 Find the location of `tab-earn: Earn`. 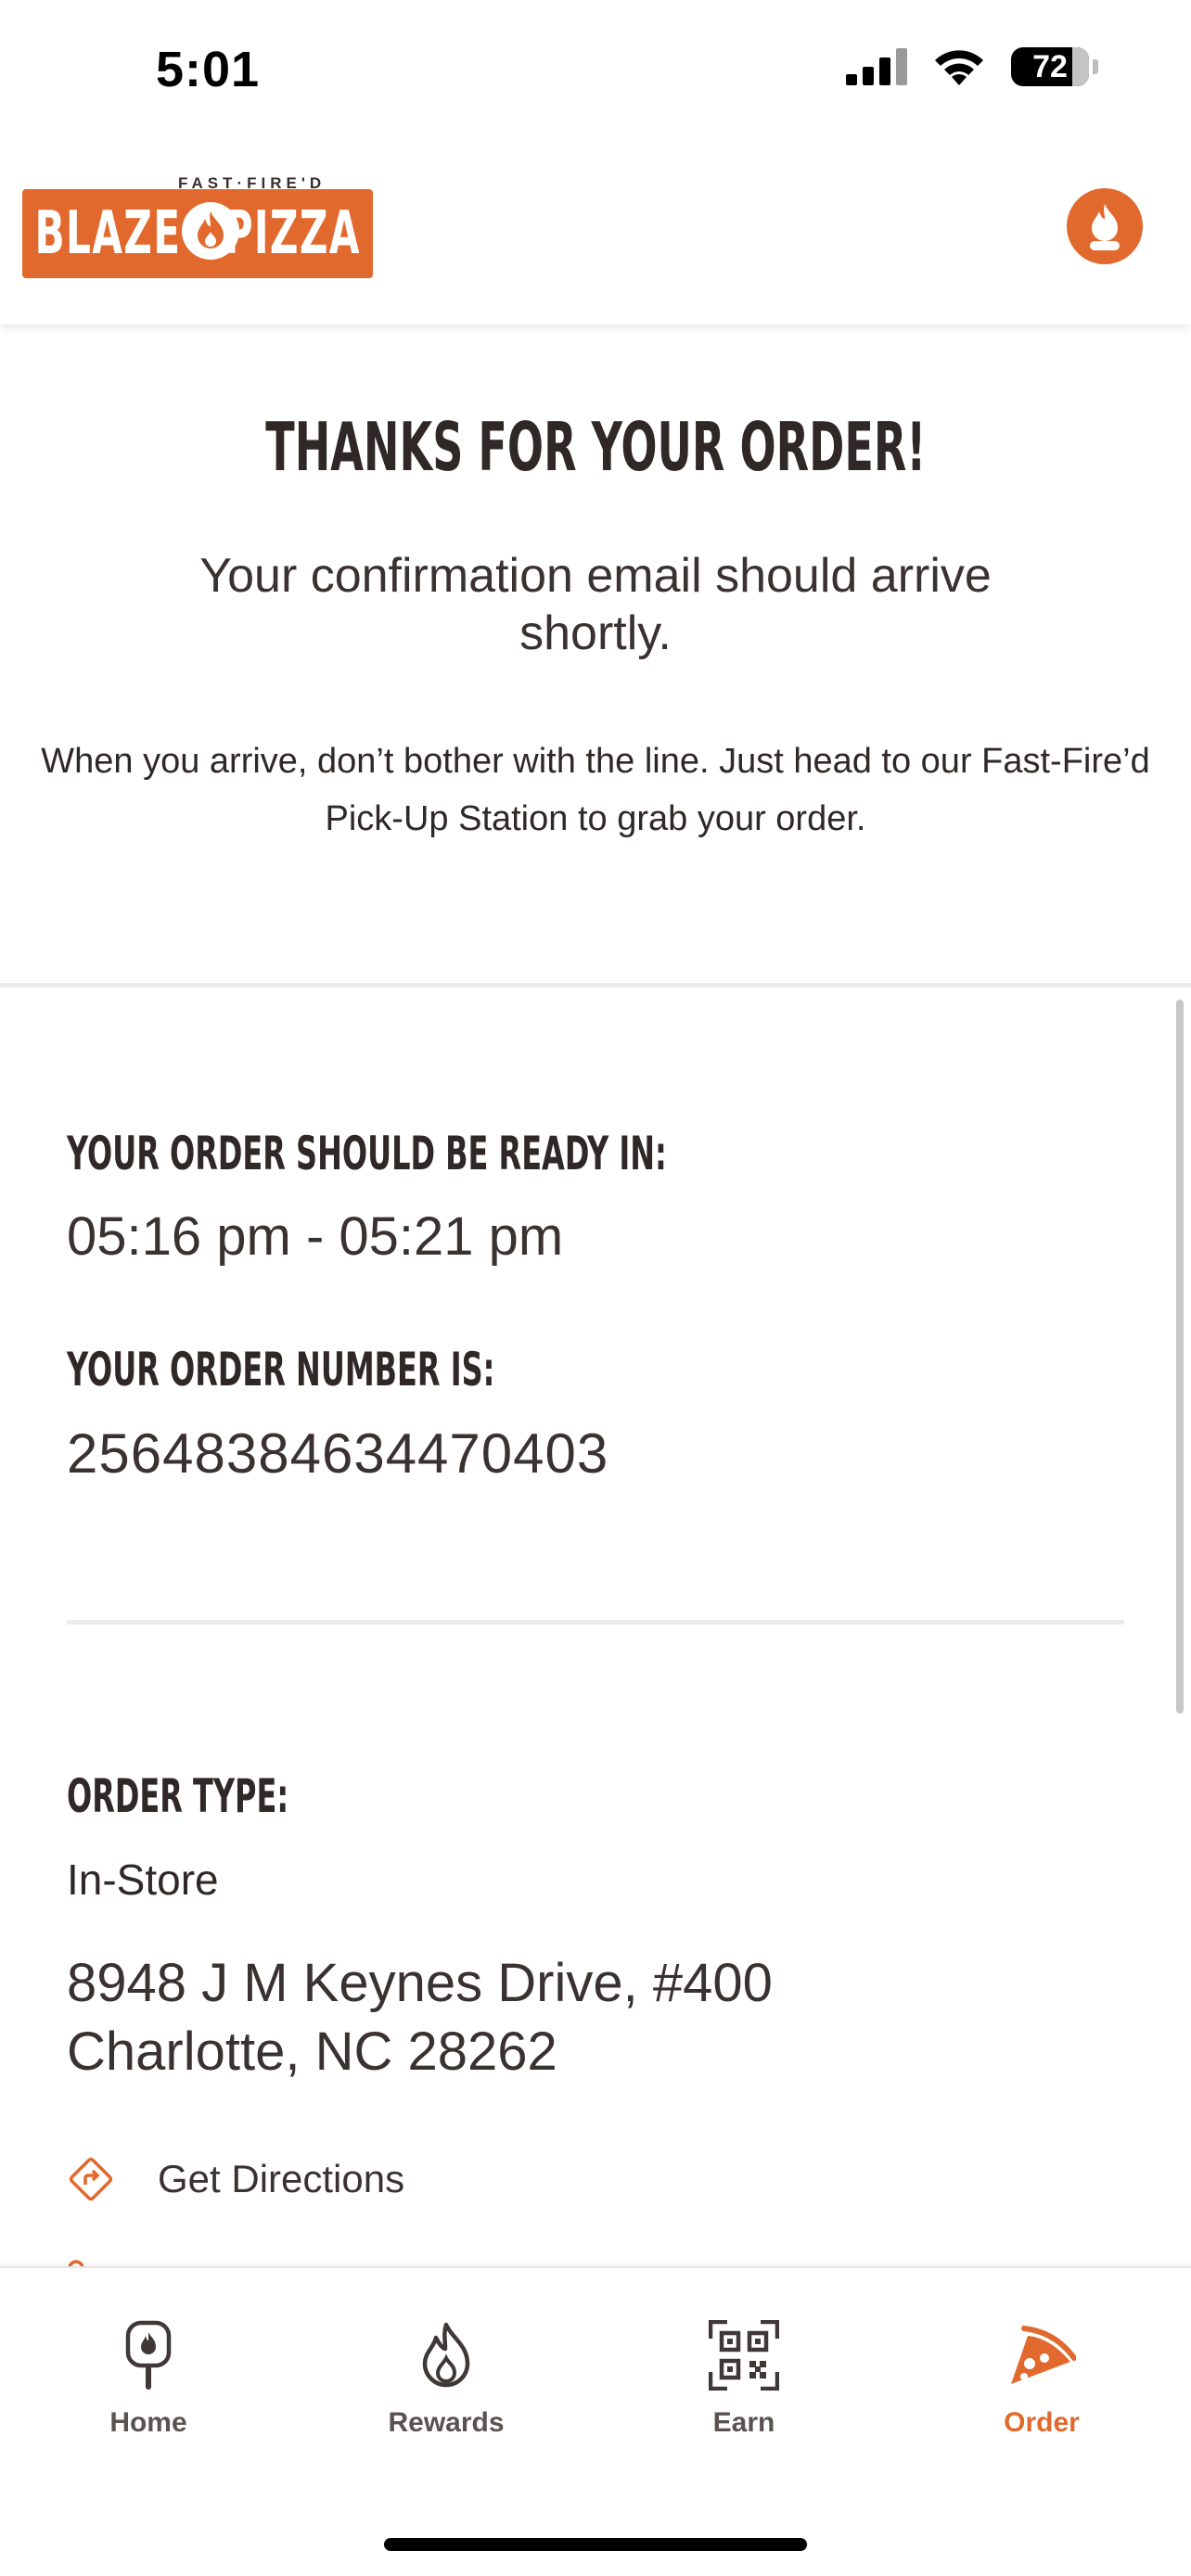

tab-earn: Earn is located at coordinates (744, 2379).